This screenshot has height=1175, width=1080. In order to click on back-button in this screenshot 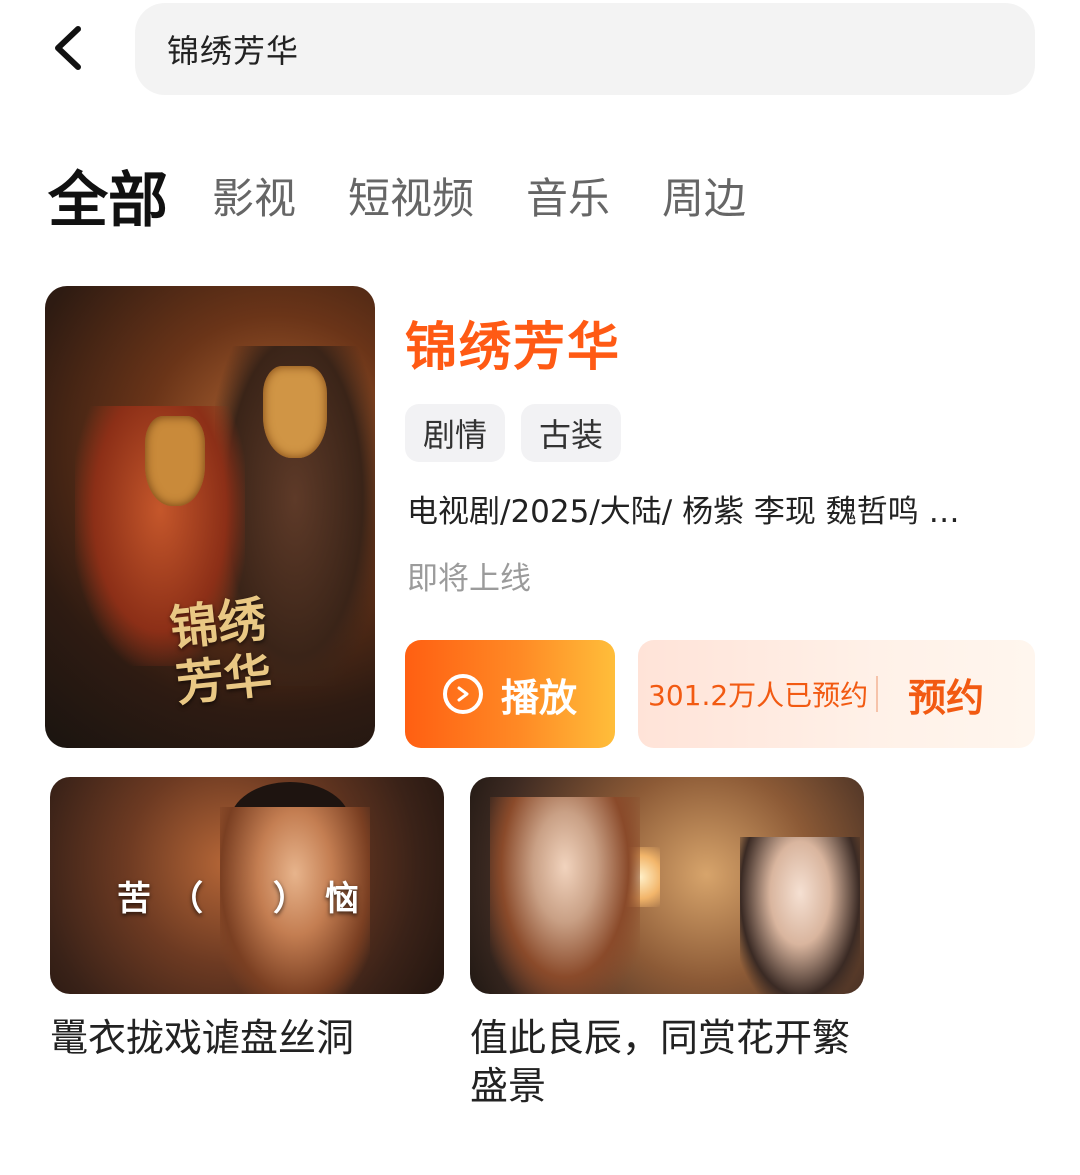, I will do `click(68, 48)`.